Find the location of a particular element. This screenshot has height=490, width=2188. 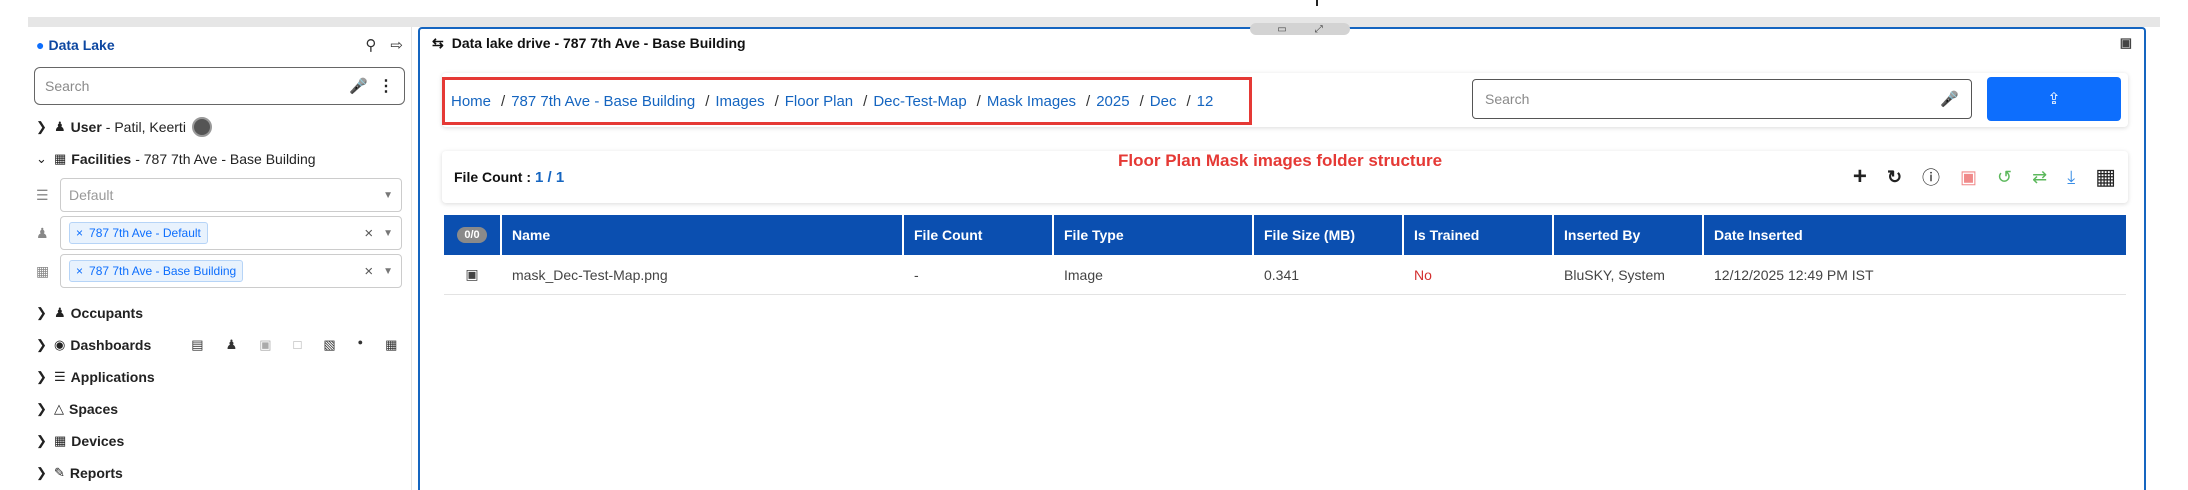

sidebar-item-occupants: ❯ ♟ Occupants is located at coordinates (219, 313).